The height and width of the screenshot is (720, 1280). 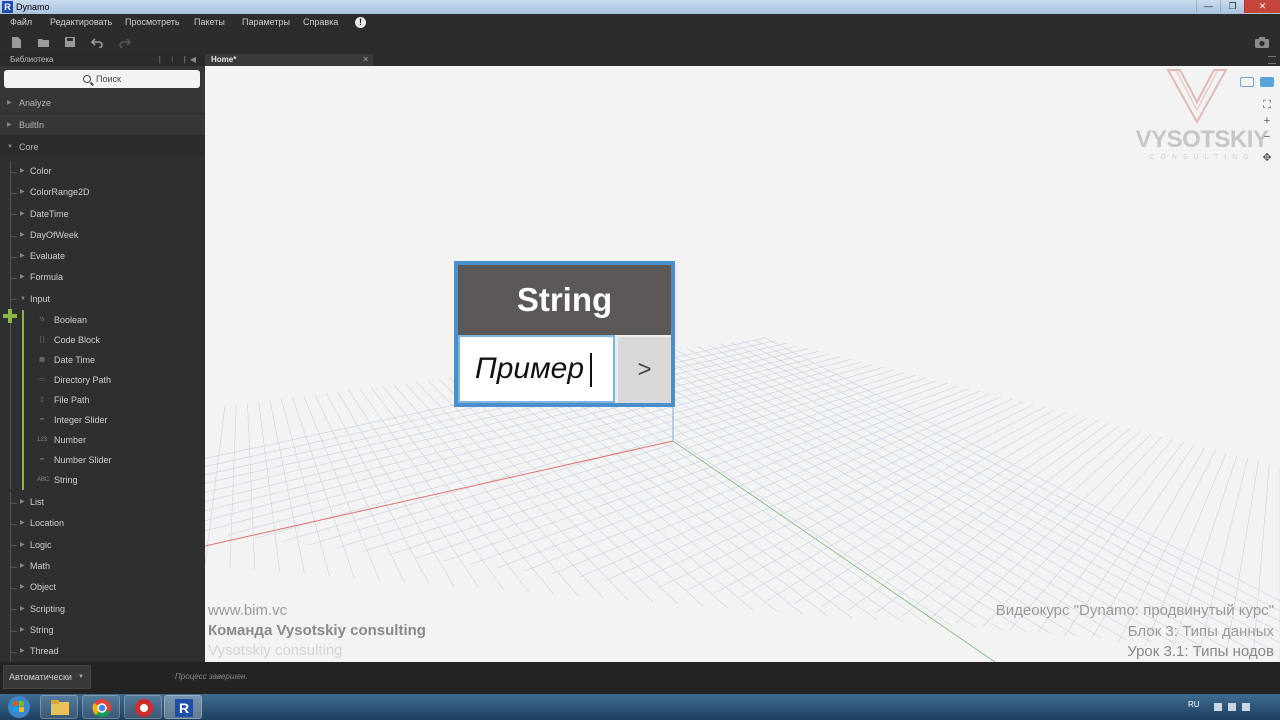 I want to click on menu-edit: Редактировать, so click(x=81, y=22).